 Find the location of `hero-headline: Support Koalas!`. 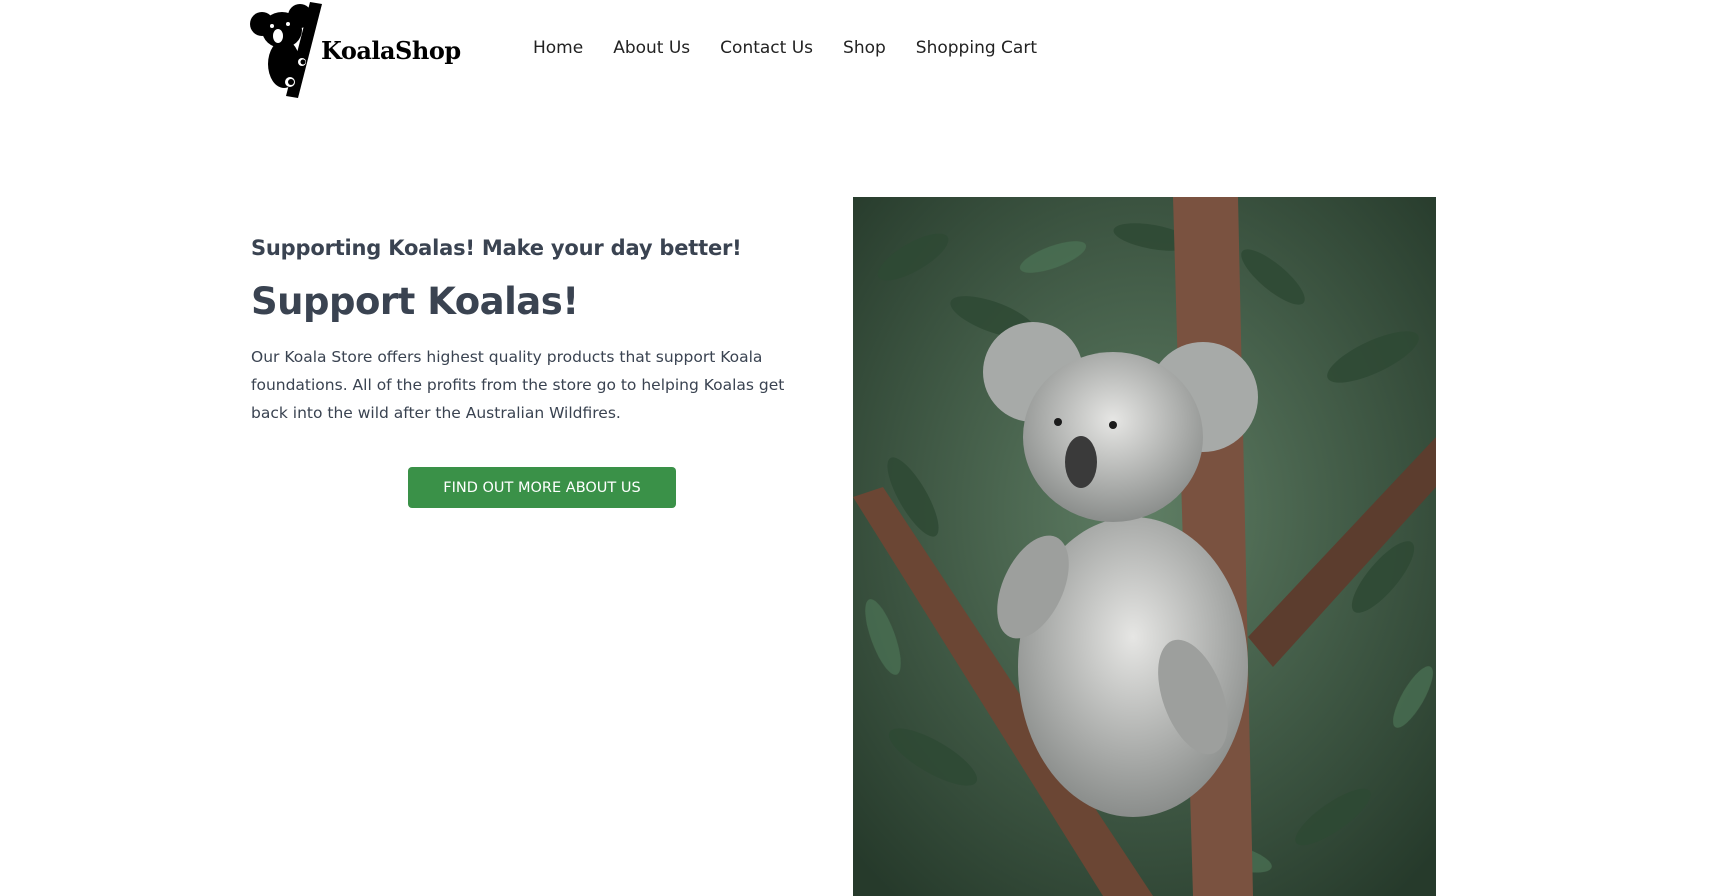

hero-headline: Support Koalas! is located at coordinates (415, 301).